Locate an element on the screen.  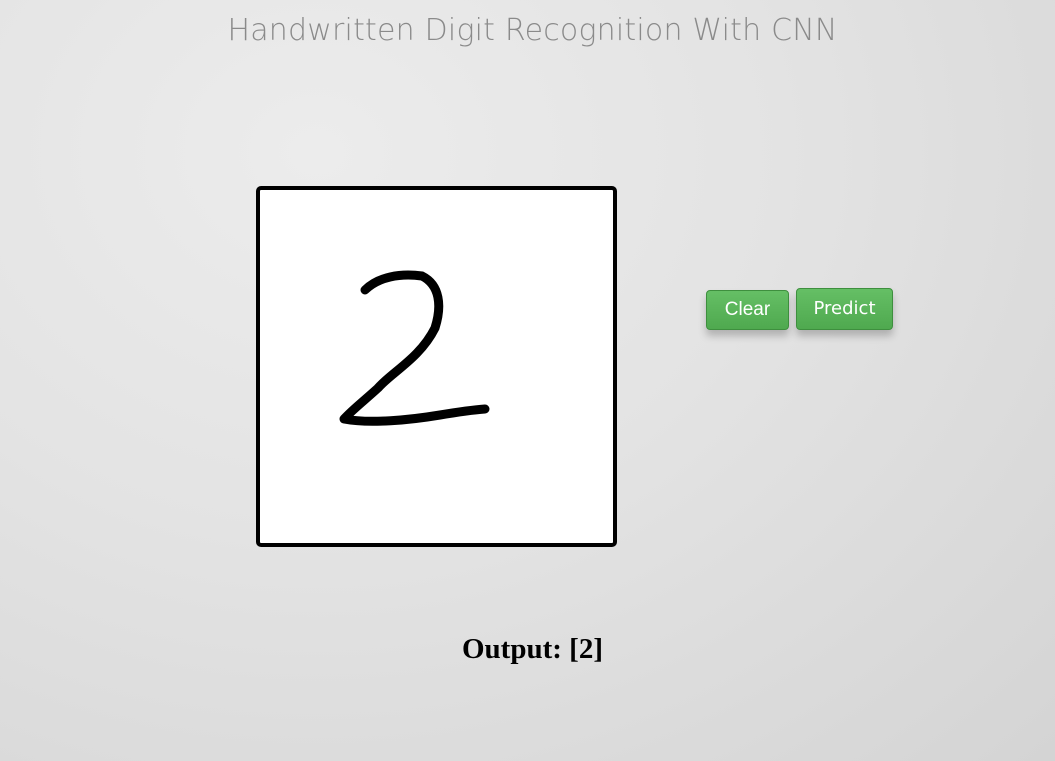
handwritten-digit-stroke is located at coordinates (414, 348).